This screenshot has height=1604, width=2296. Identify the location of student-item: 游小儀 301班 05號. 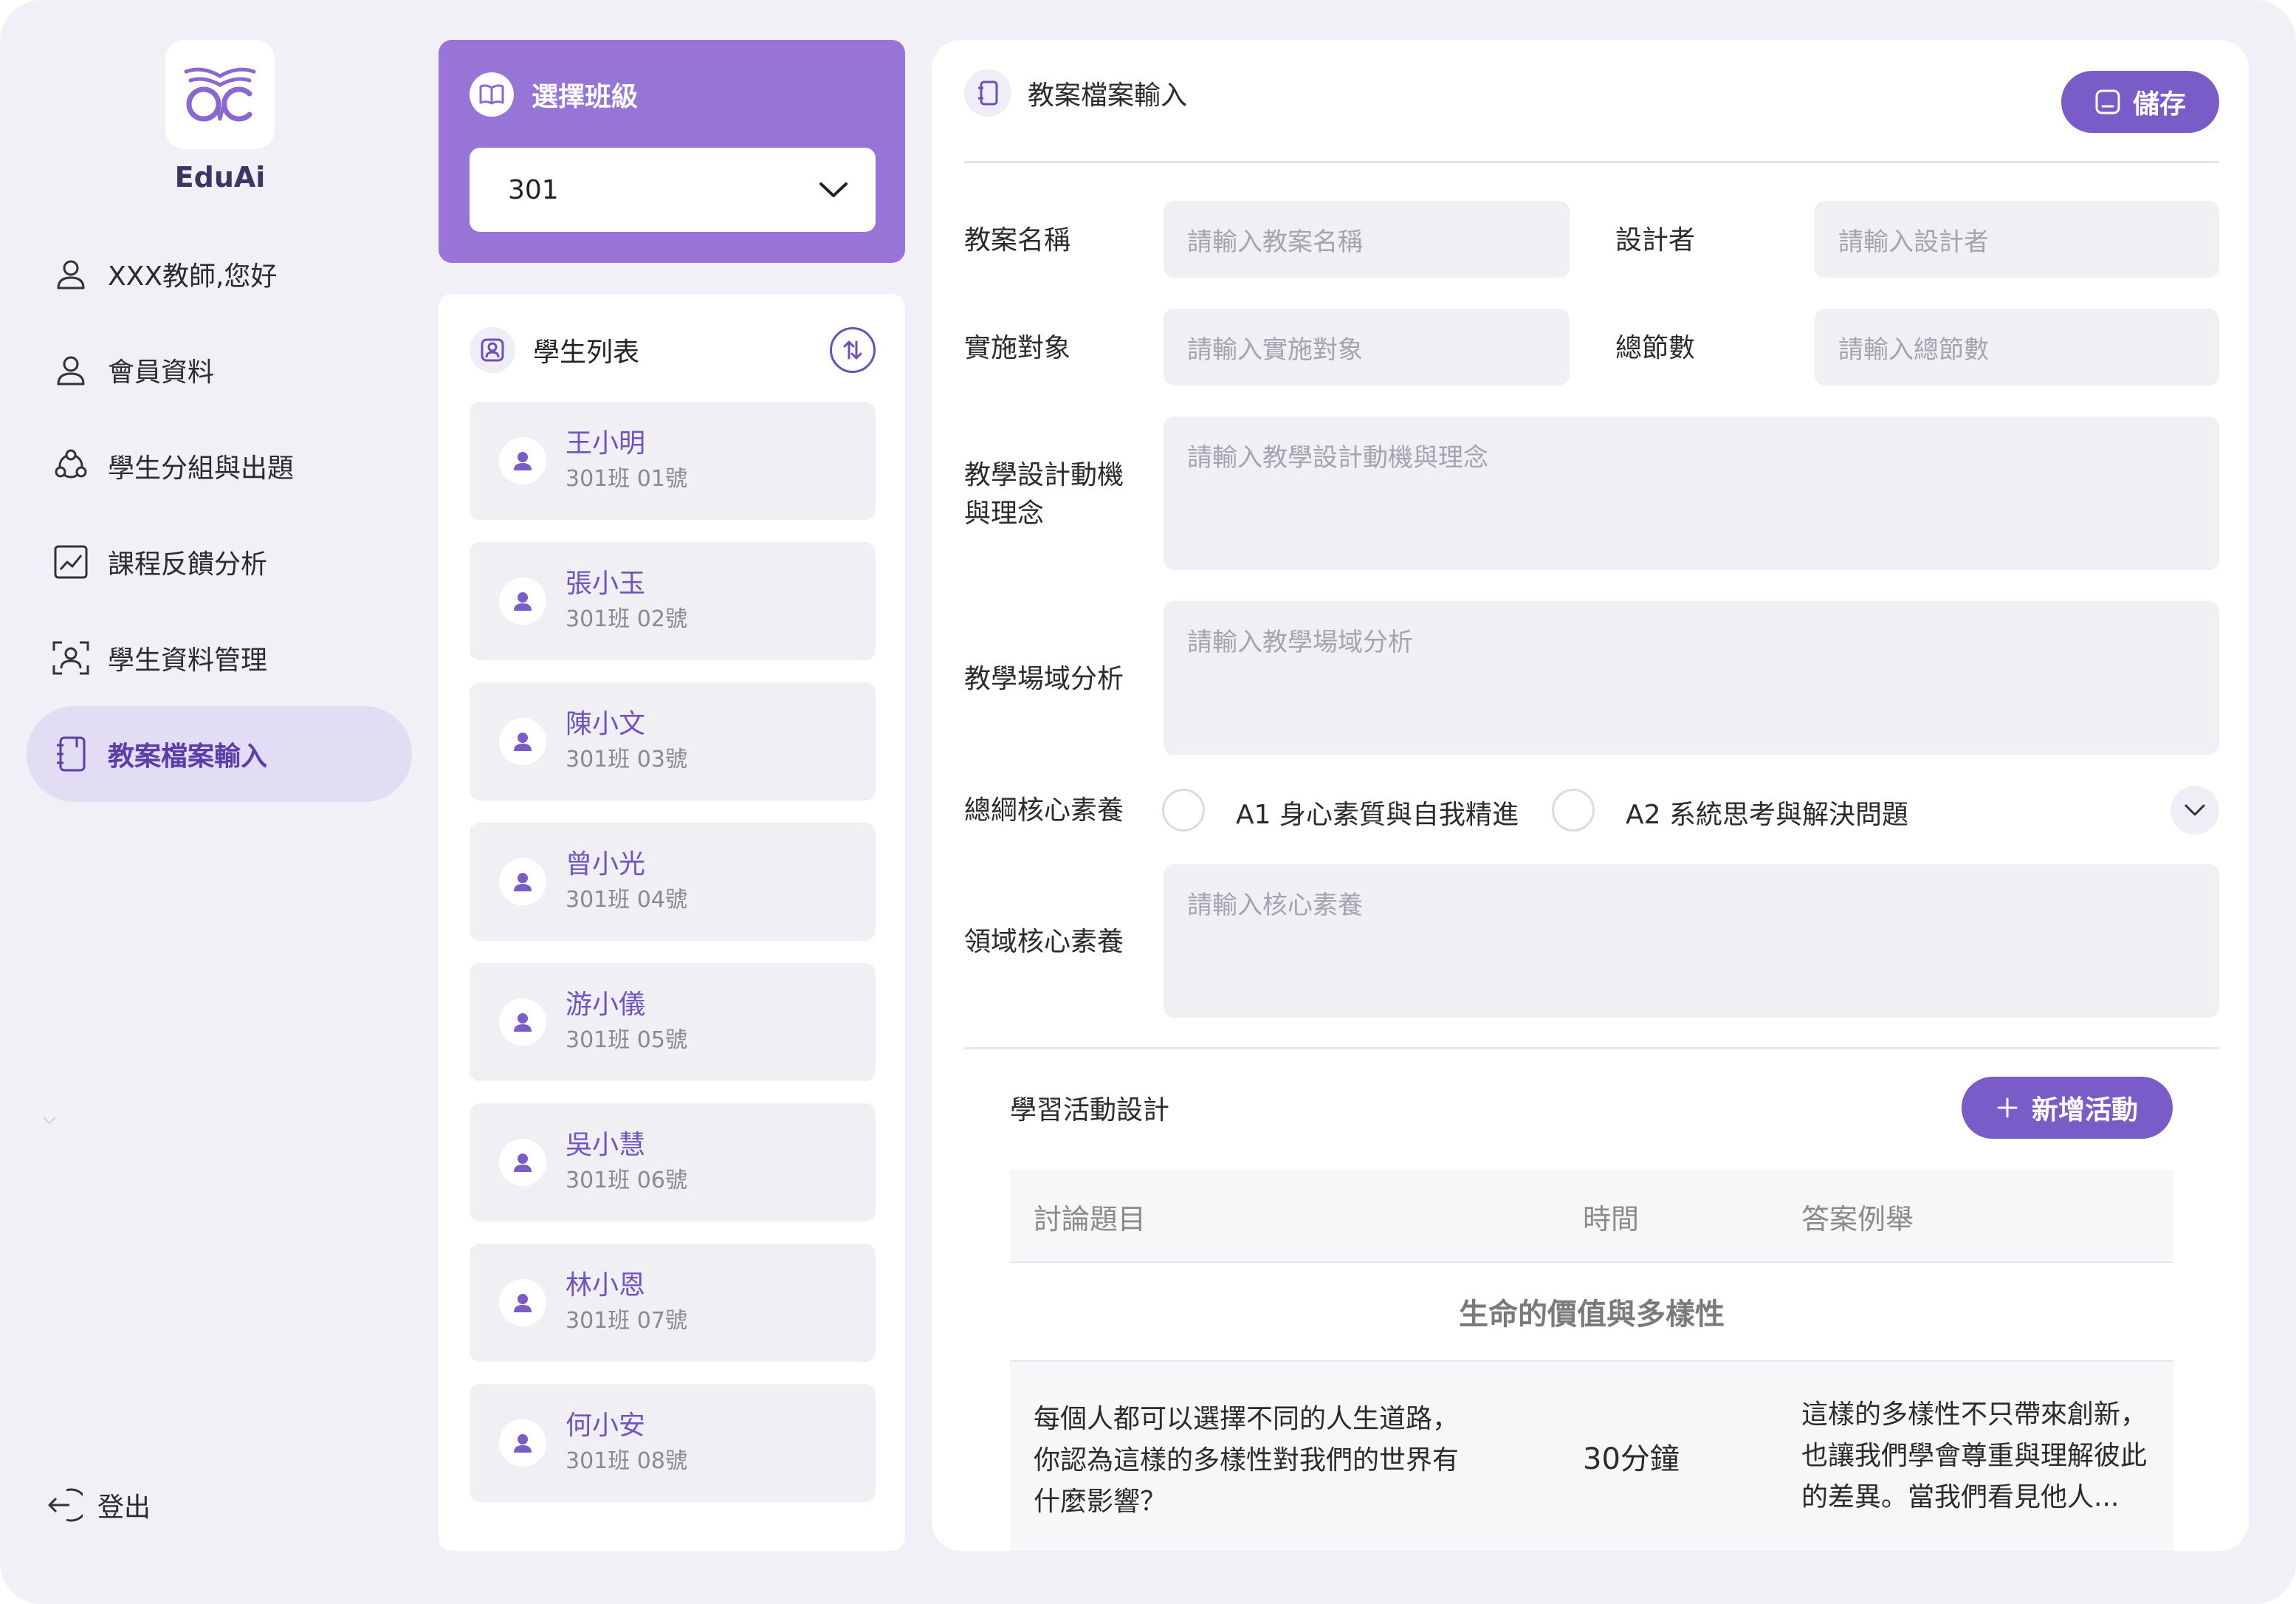
(673, 1022).